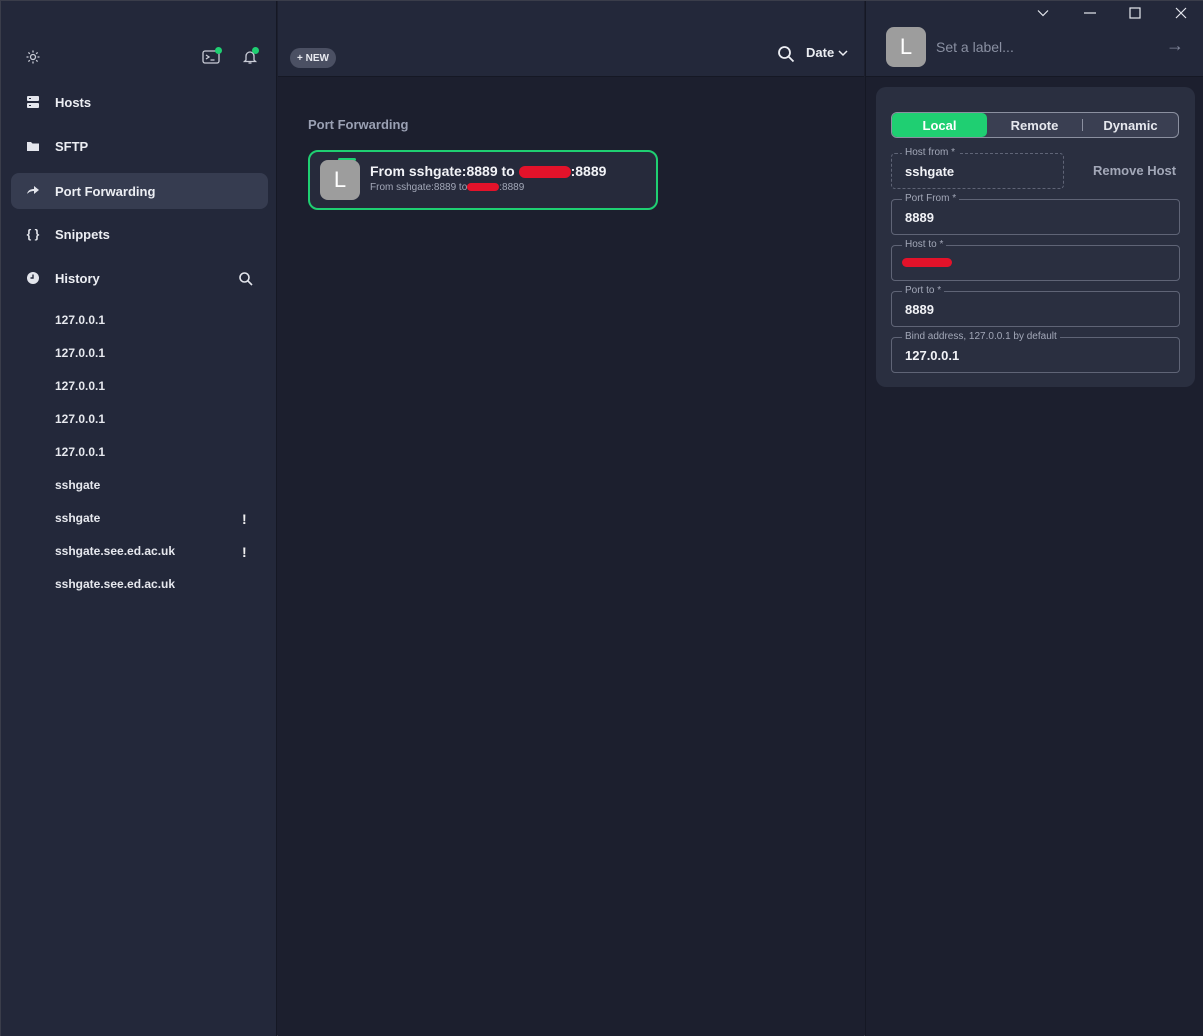  I want to click on editor-avatar: L, so click(906, 47).